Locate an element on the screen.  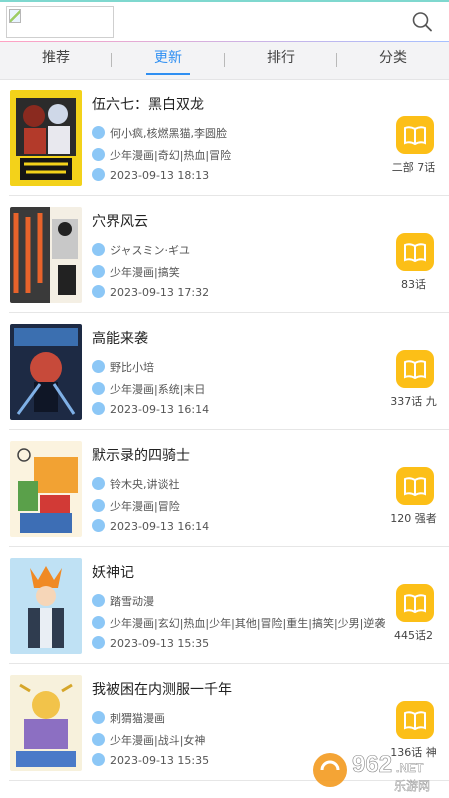
time-line: 2023-09-13 17:32 is located at coordinates (252, 293).